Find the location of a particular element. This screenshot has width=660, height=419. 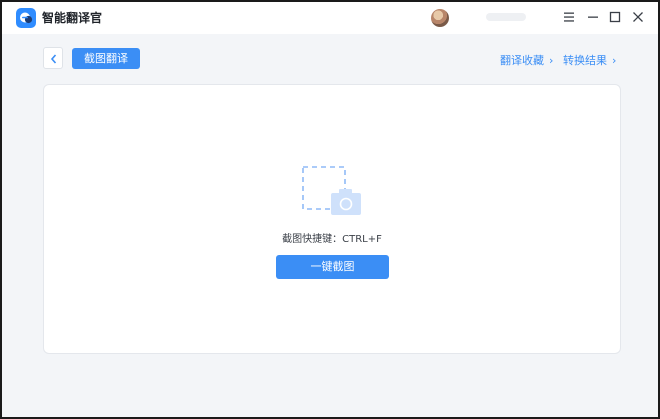

maximize-icon is located at coordinates (615, 17).